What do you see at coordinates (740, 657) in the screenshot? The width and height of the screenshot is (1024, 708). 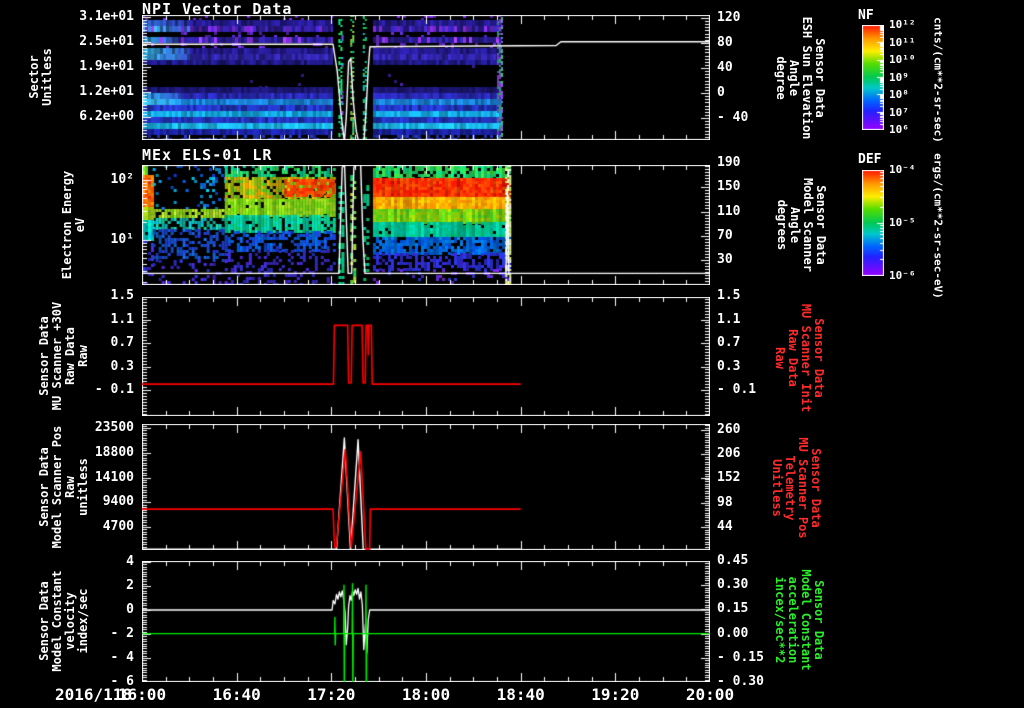 I see `y-right-tick-label: - 0.15` at bounding box center [740, 657].